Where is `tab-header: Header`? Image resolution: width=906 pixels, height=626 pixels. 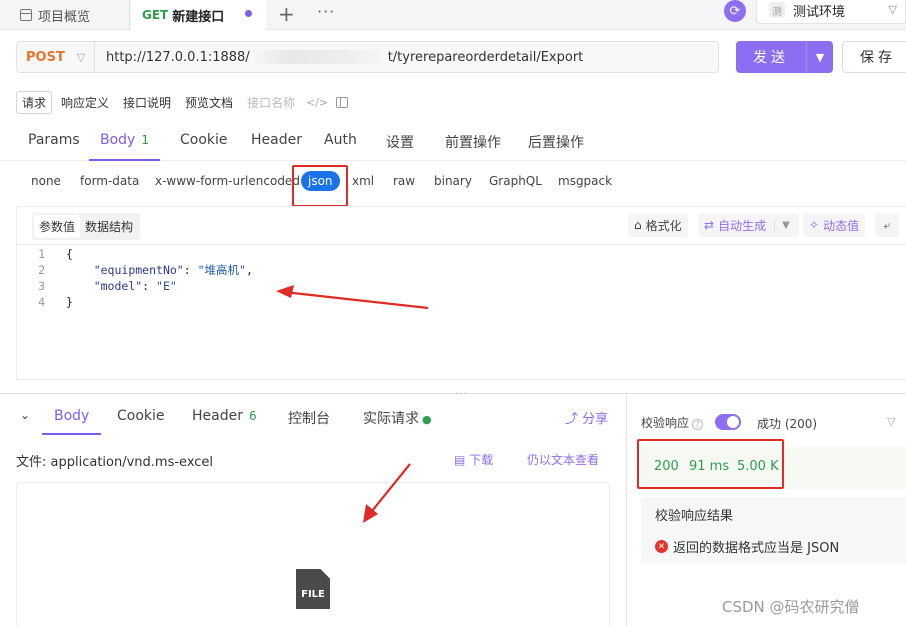
tab-header: Header is located at coordinates (276, 146).